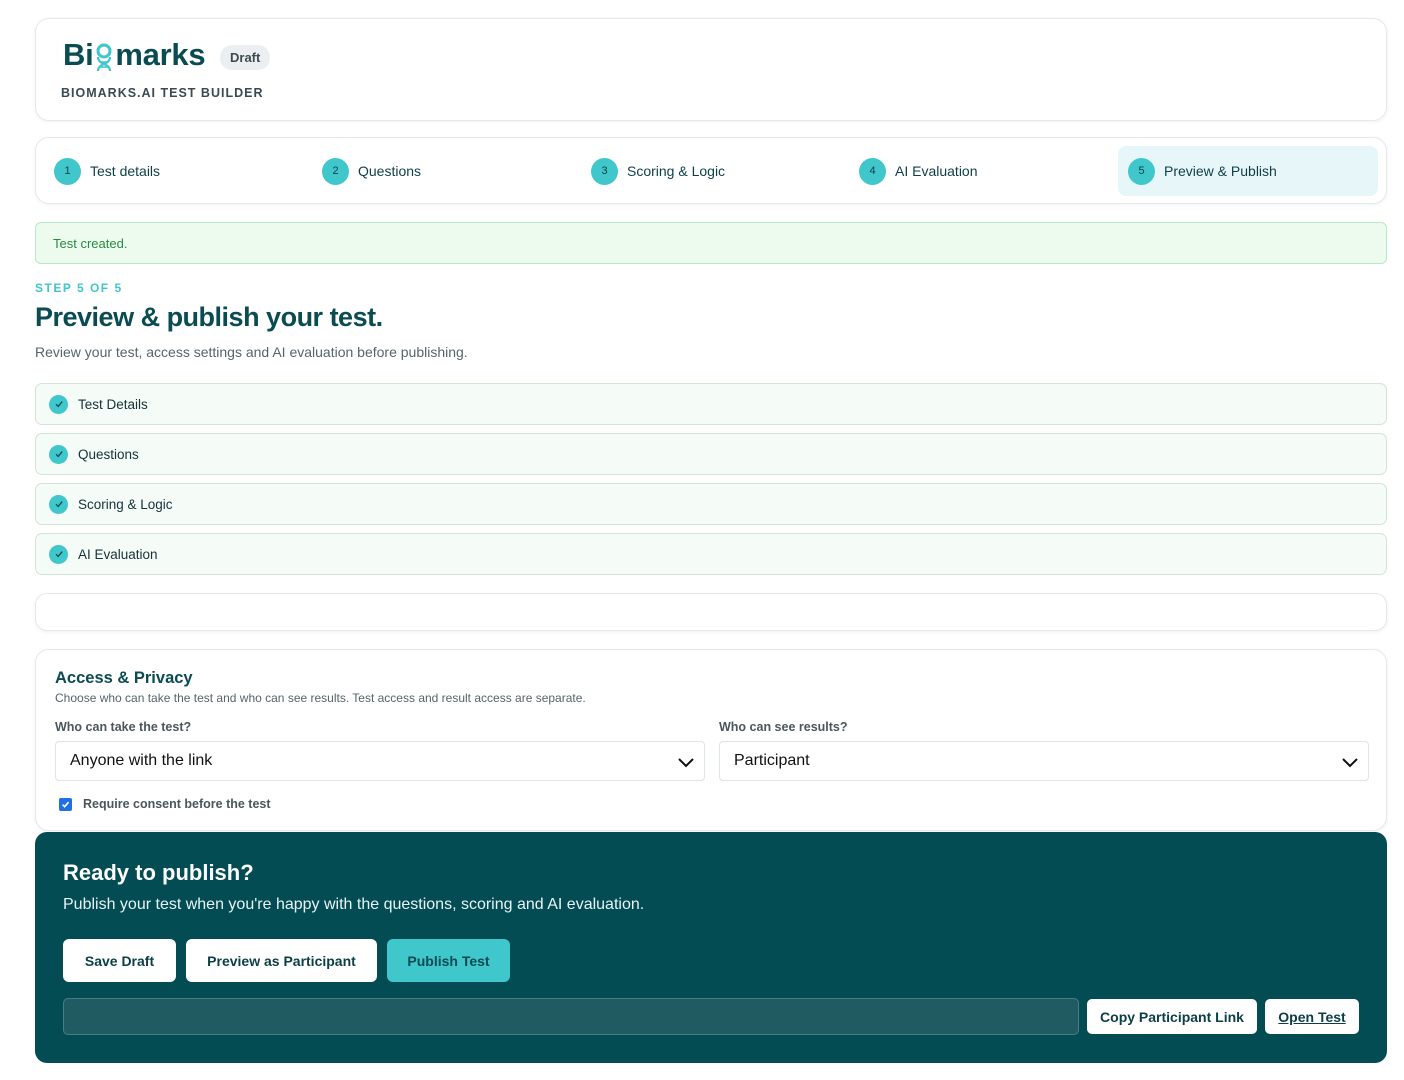 This screenshot has height=1080, width=1404. What do you see at coordinates (604, 171) in the screenshot?
I see `step-number: 3` at bounding box center [604, 171].